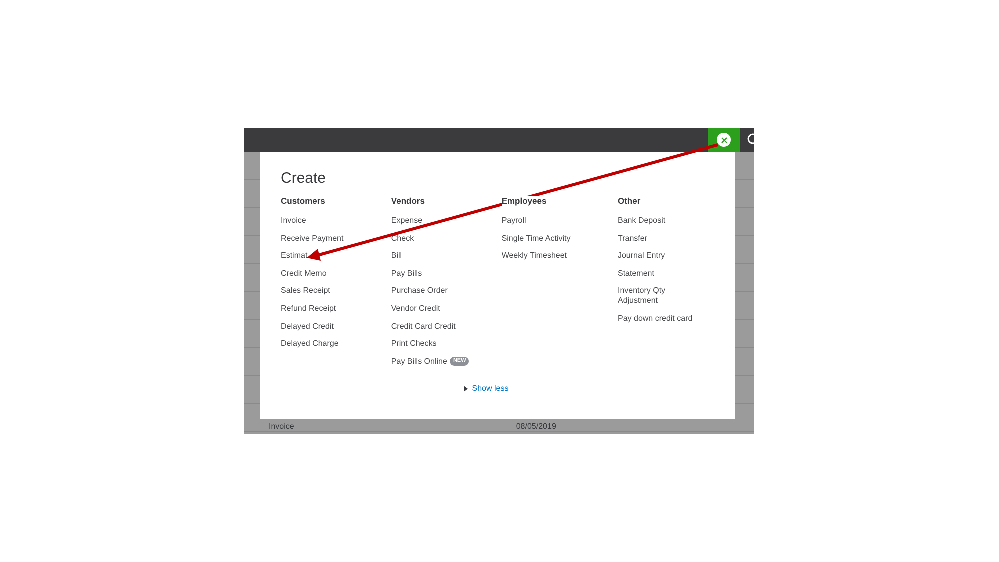  Describe the element at coordinates (308, 309) in the screenshot. I see `menu-item: Refund Receipt` at that location.